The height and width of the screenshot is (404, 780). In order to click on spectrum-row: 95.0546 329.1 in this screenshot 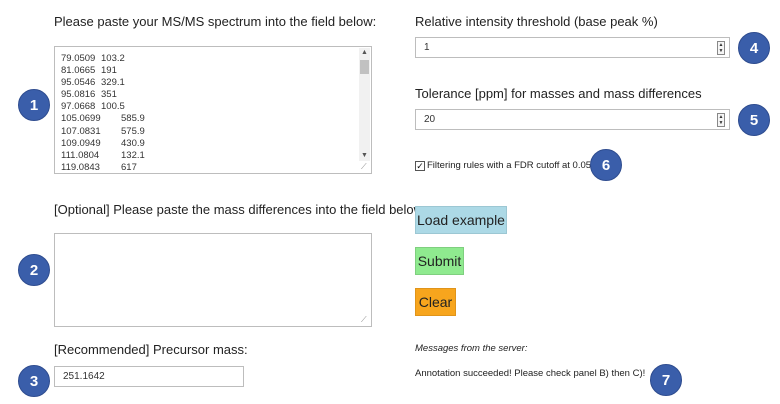, I will do `click(209, 83)`.